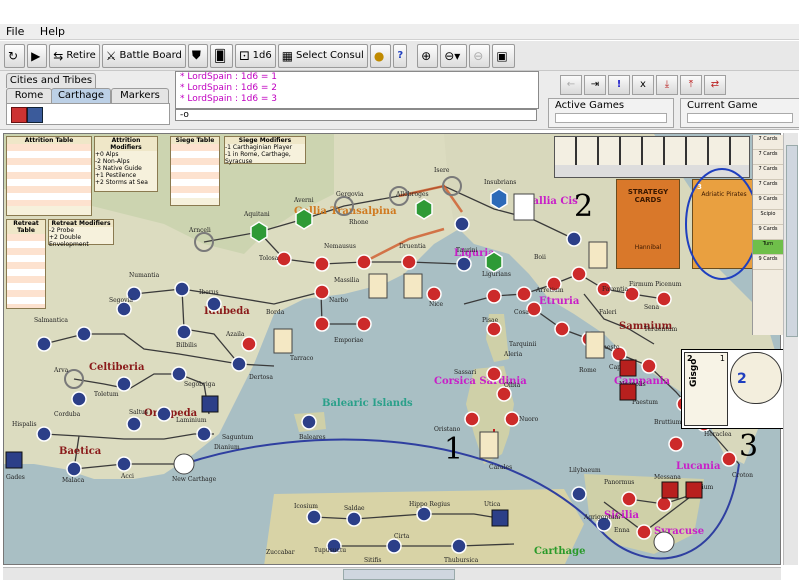  What do you see at coordinates (29, 95) in the screenshot?
I see `tab-rome: Rome` at bounding box center [29, 95].